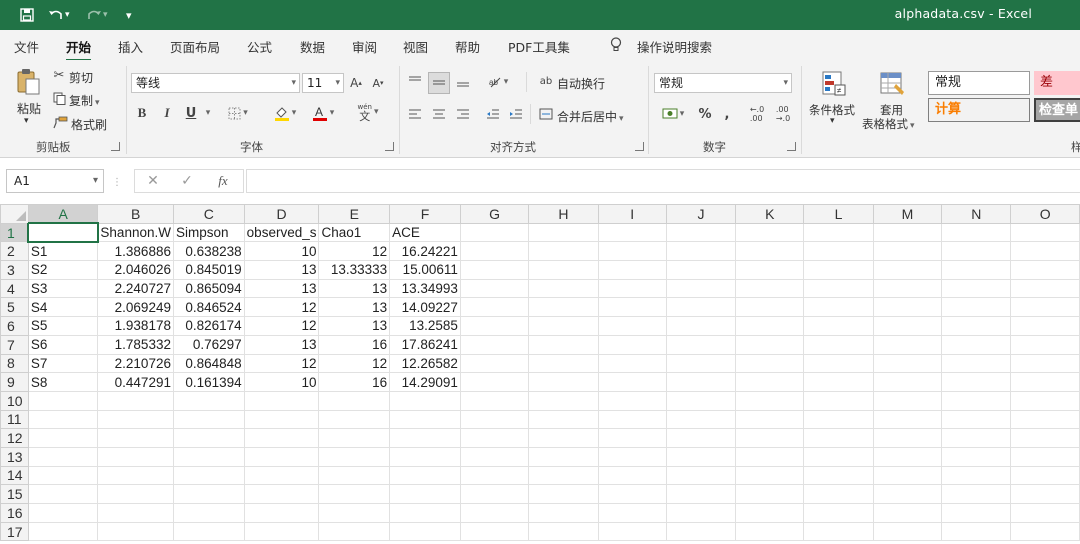 The width and height of the screenshot is (1080, 544). Describe the element at coordinates (378, 83) in the screenshot. I see `decrease-font-icon: A ▾` at that location.